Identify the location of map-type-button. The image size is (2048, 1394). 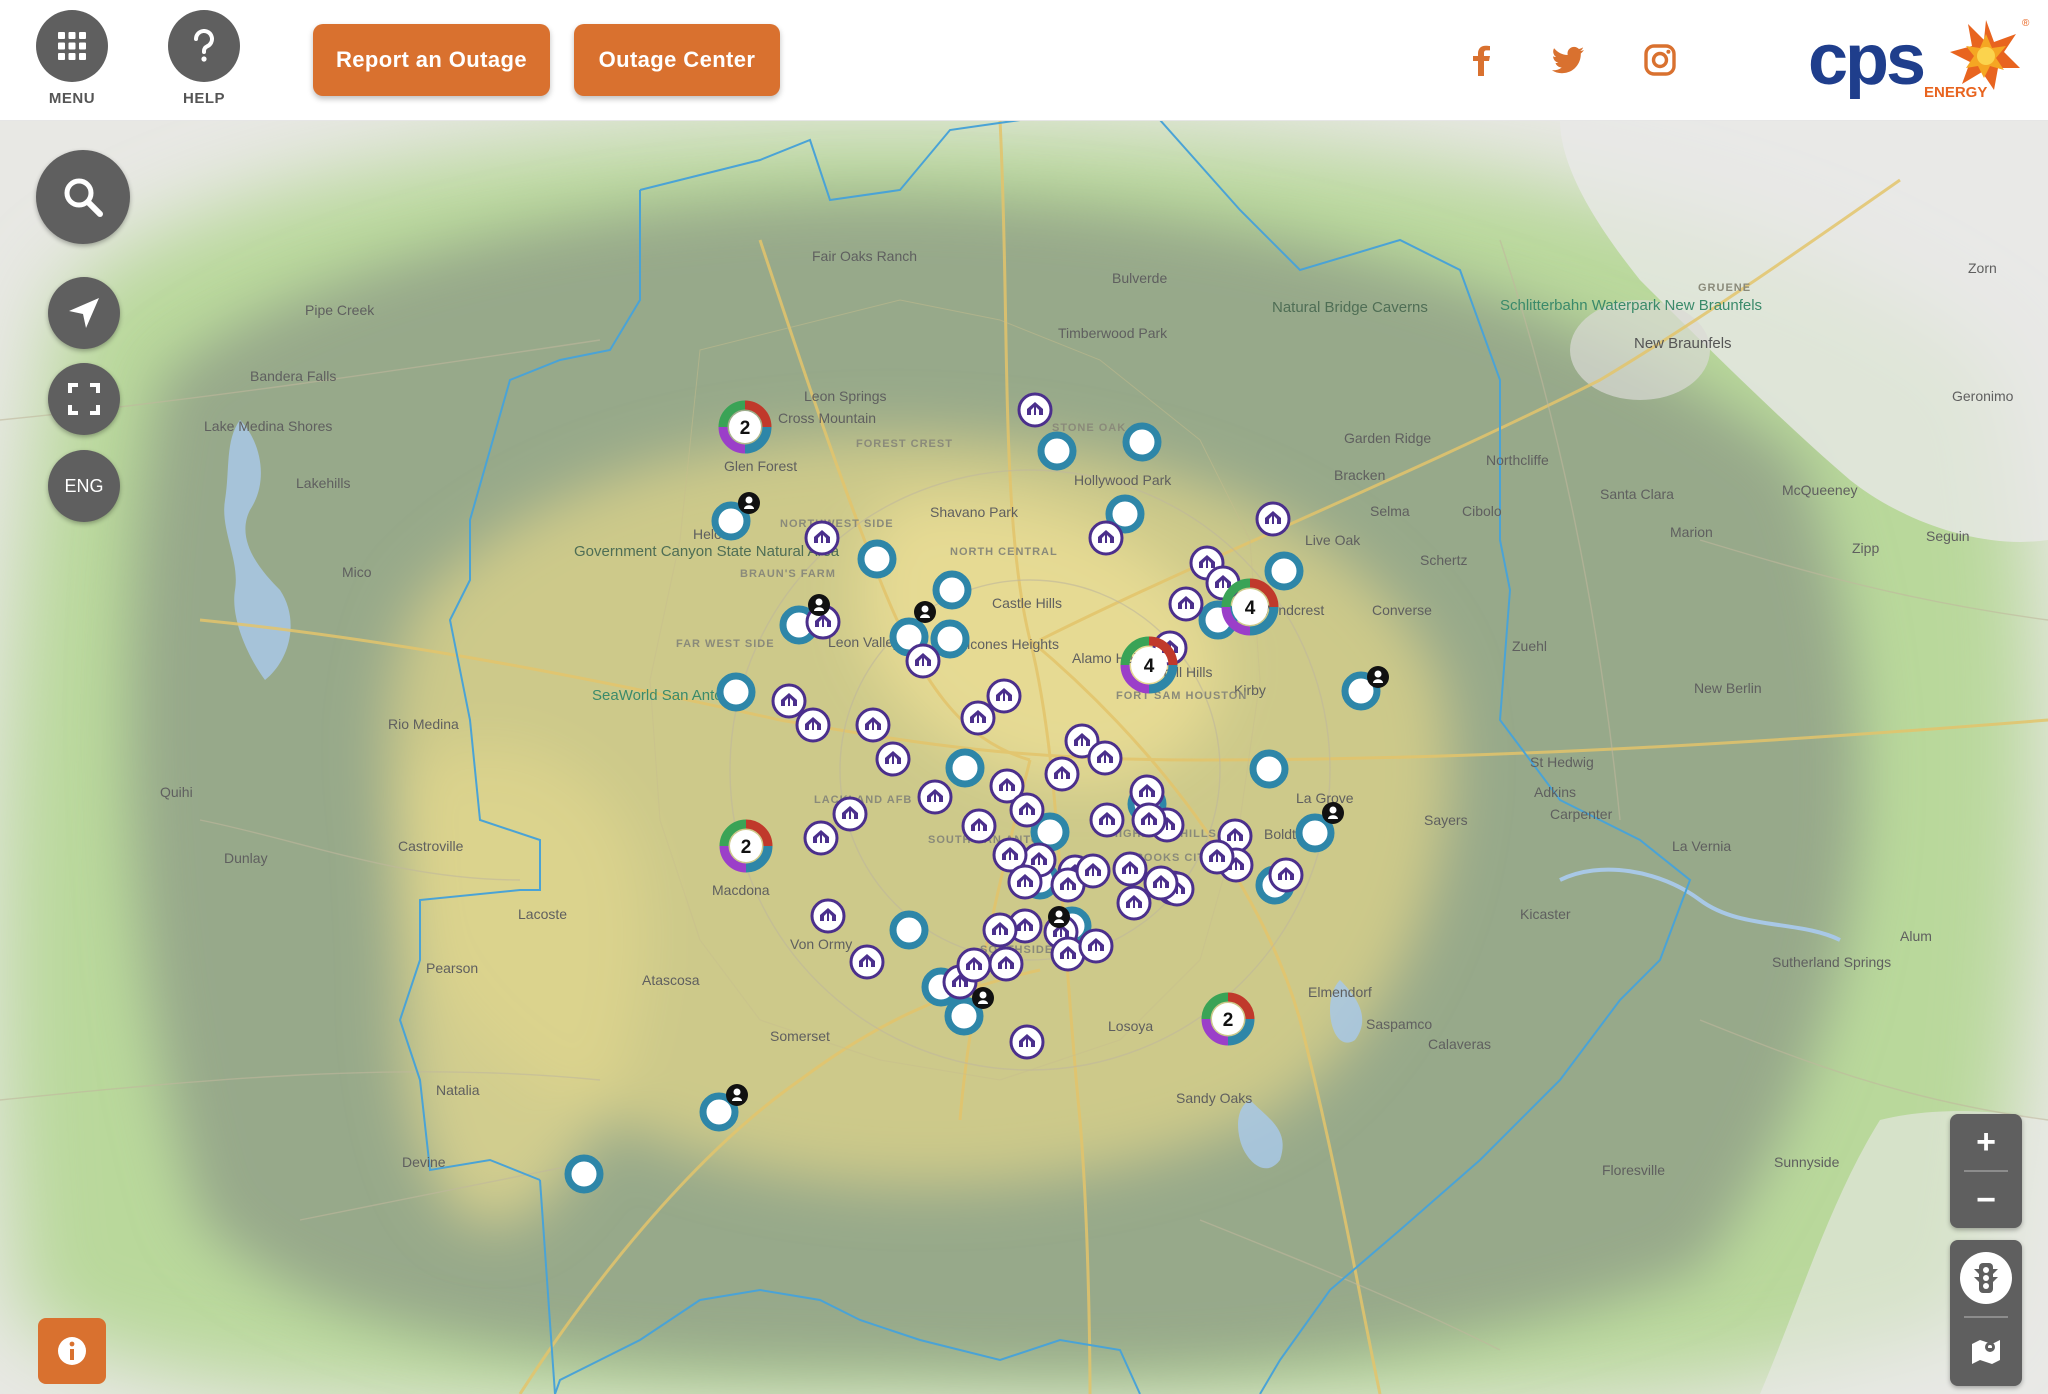
(1986, 1352).